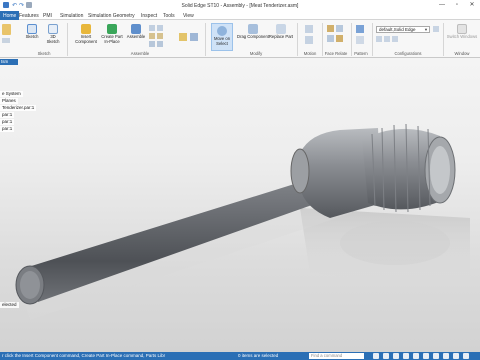  Describe the element at coordinates (253, 29) in the screenshot. I see `drag-component-icon` at that location.